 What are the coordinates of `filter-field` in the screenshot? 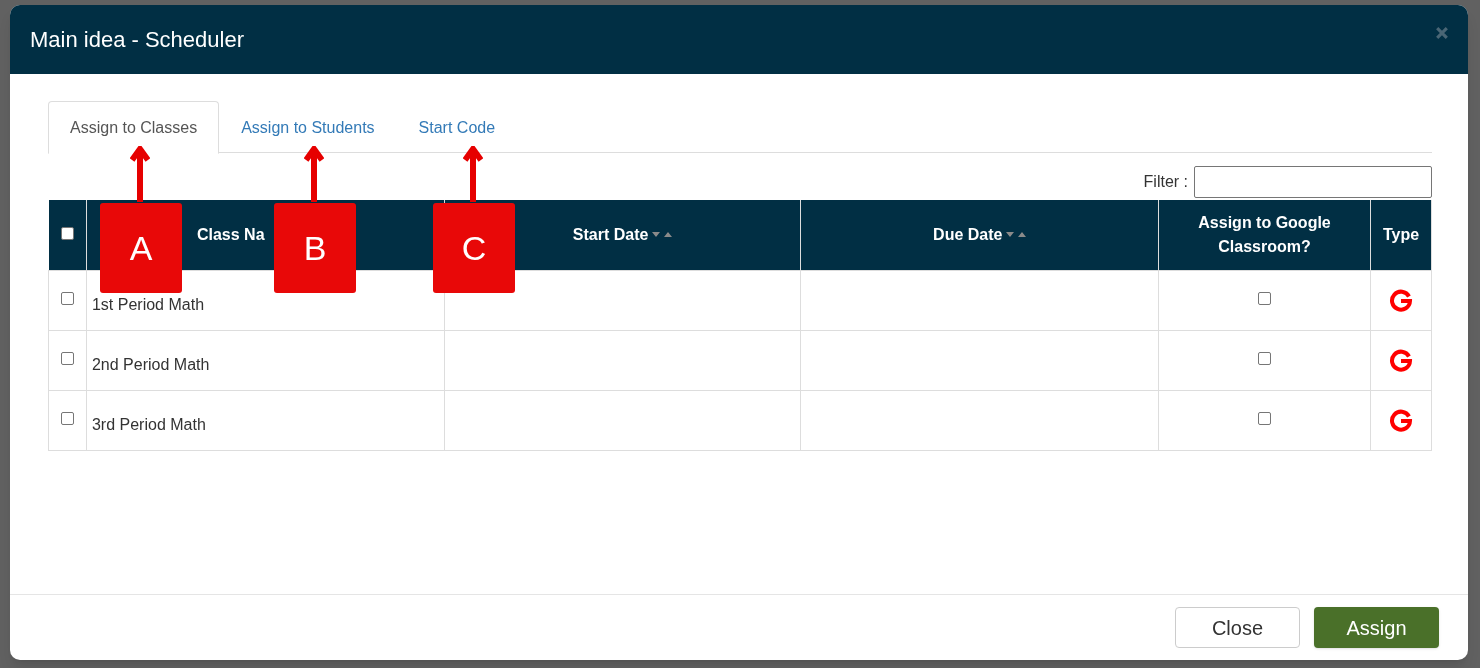 It's located at (1313, 182).